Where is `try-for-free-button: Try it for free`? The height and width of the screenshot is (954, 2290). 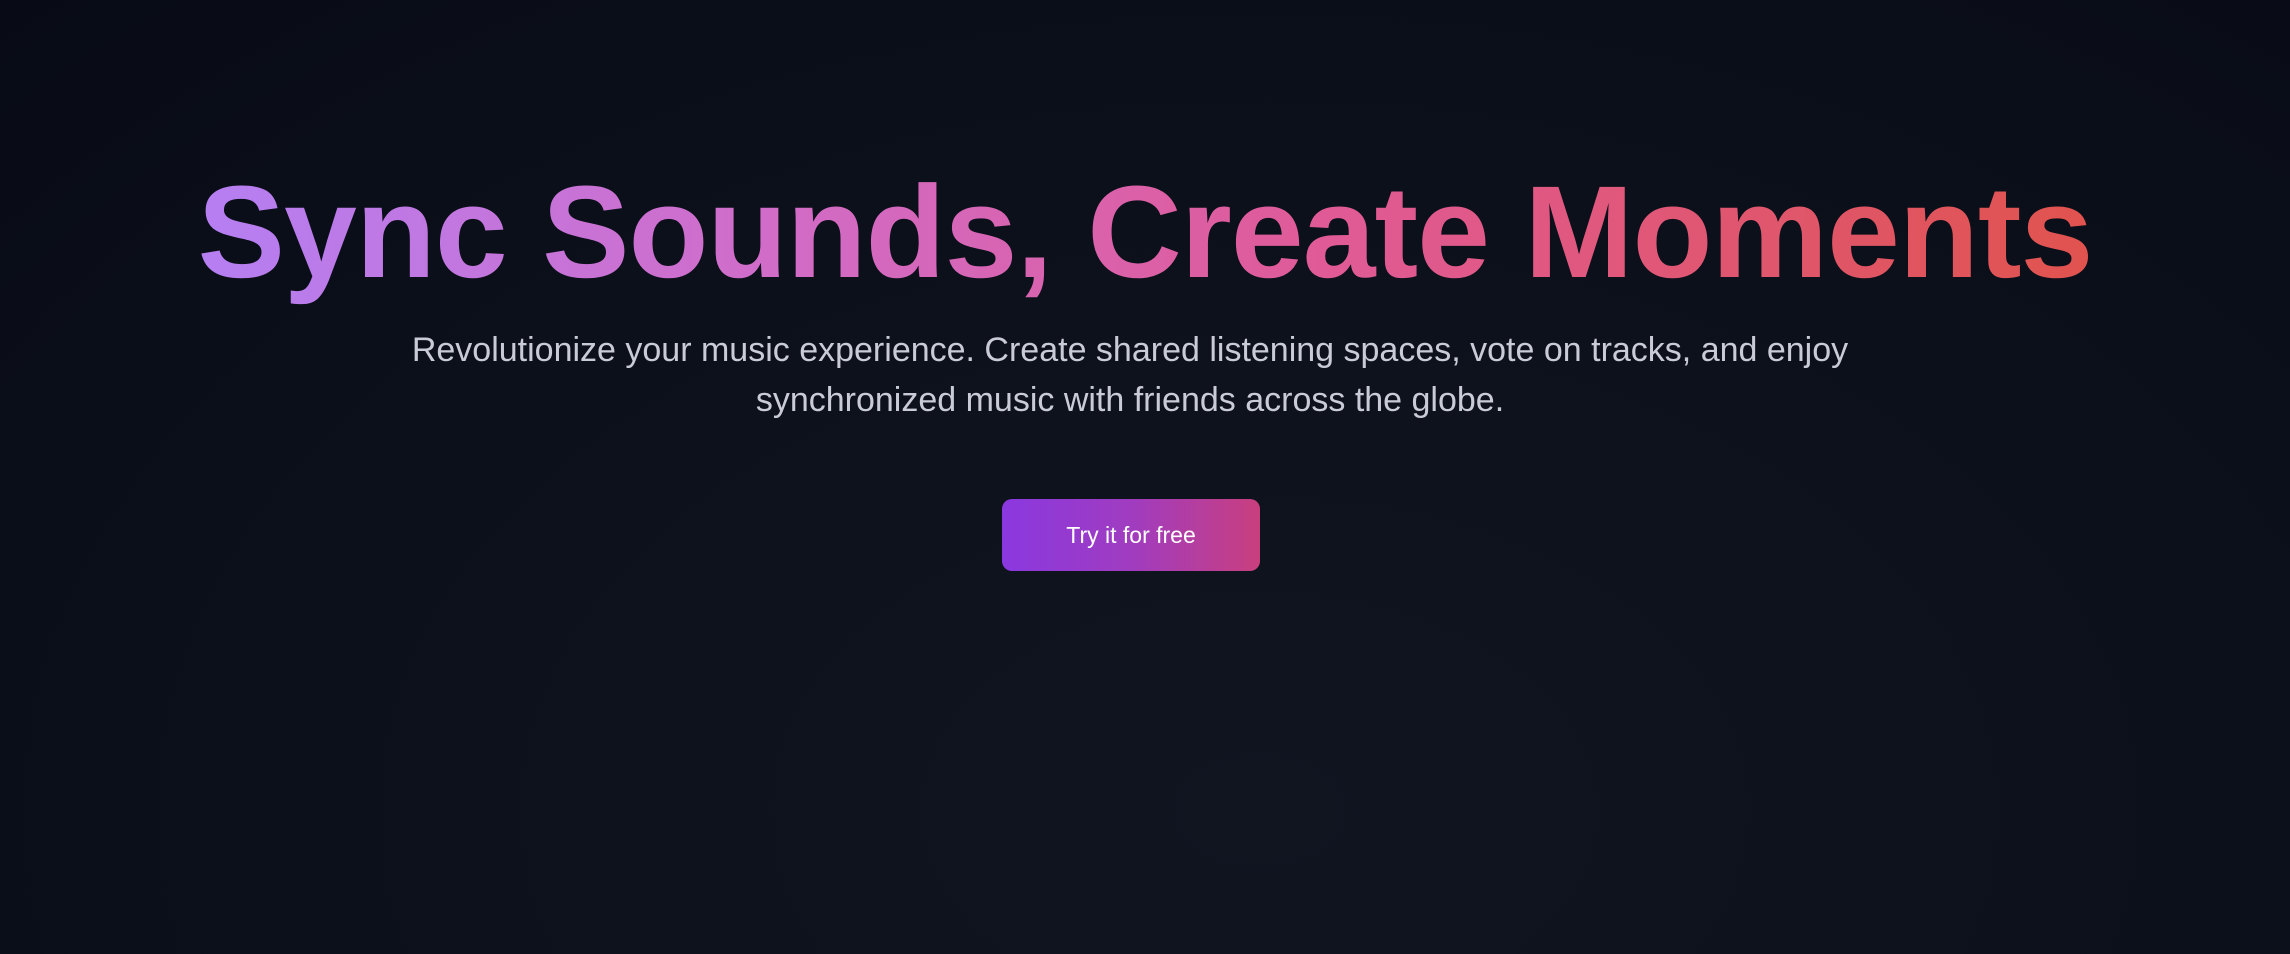 try-for-free-button: Try it for free is located at coordinates (1131, 535).